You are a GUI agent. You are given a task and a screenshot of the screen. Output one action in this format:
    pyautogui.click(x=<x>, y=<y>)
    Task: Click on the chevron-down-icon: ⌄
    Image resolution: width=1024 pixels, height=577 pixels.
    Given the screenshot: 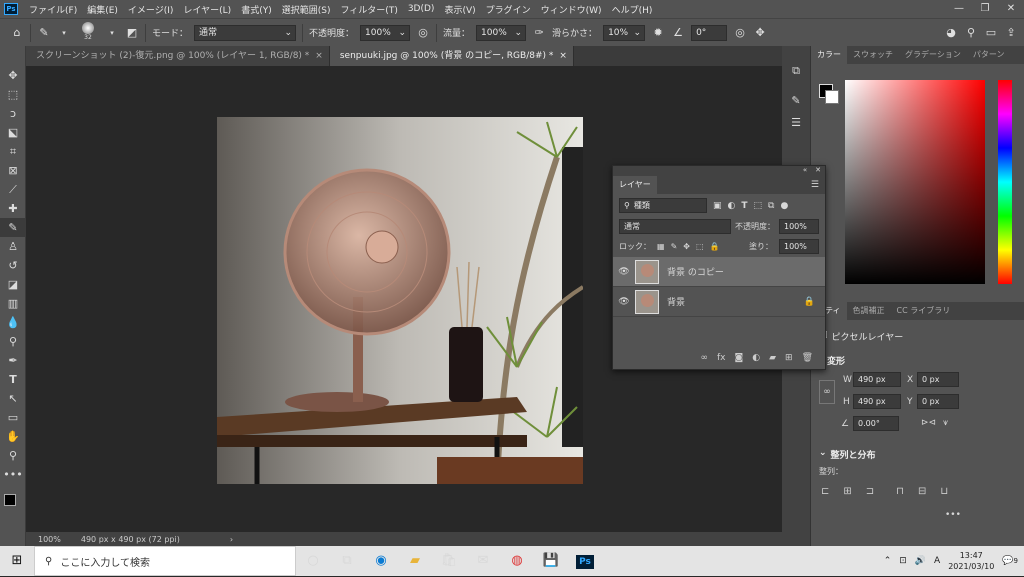 What is the action you would take?
    pyautogui.click(x=823, y=454)
    